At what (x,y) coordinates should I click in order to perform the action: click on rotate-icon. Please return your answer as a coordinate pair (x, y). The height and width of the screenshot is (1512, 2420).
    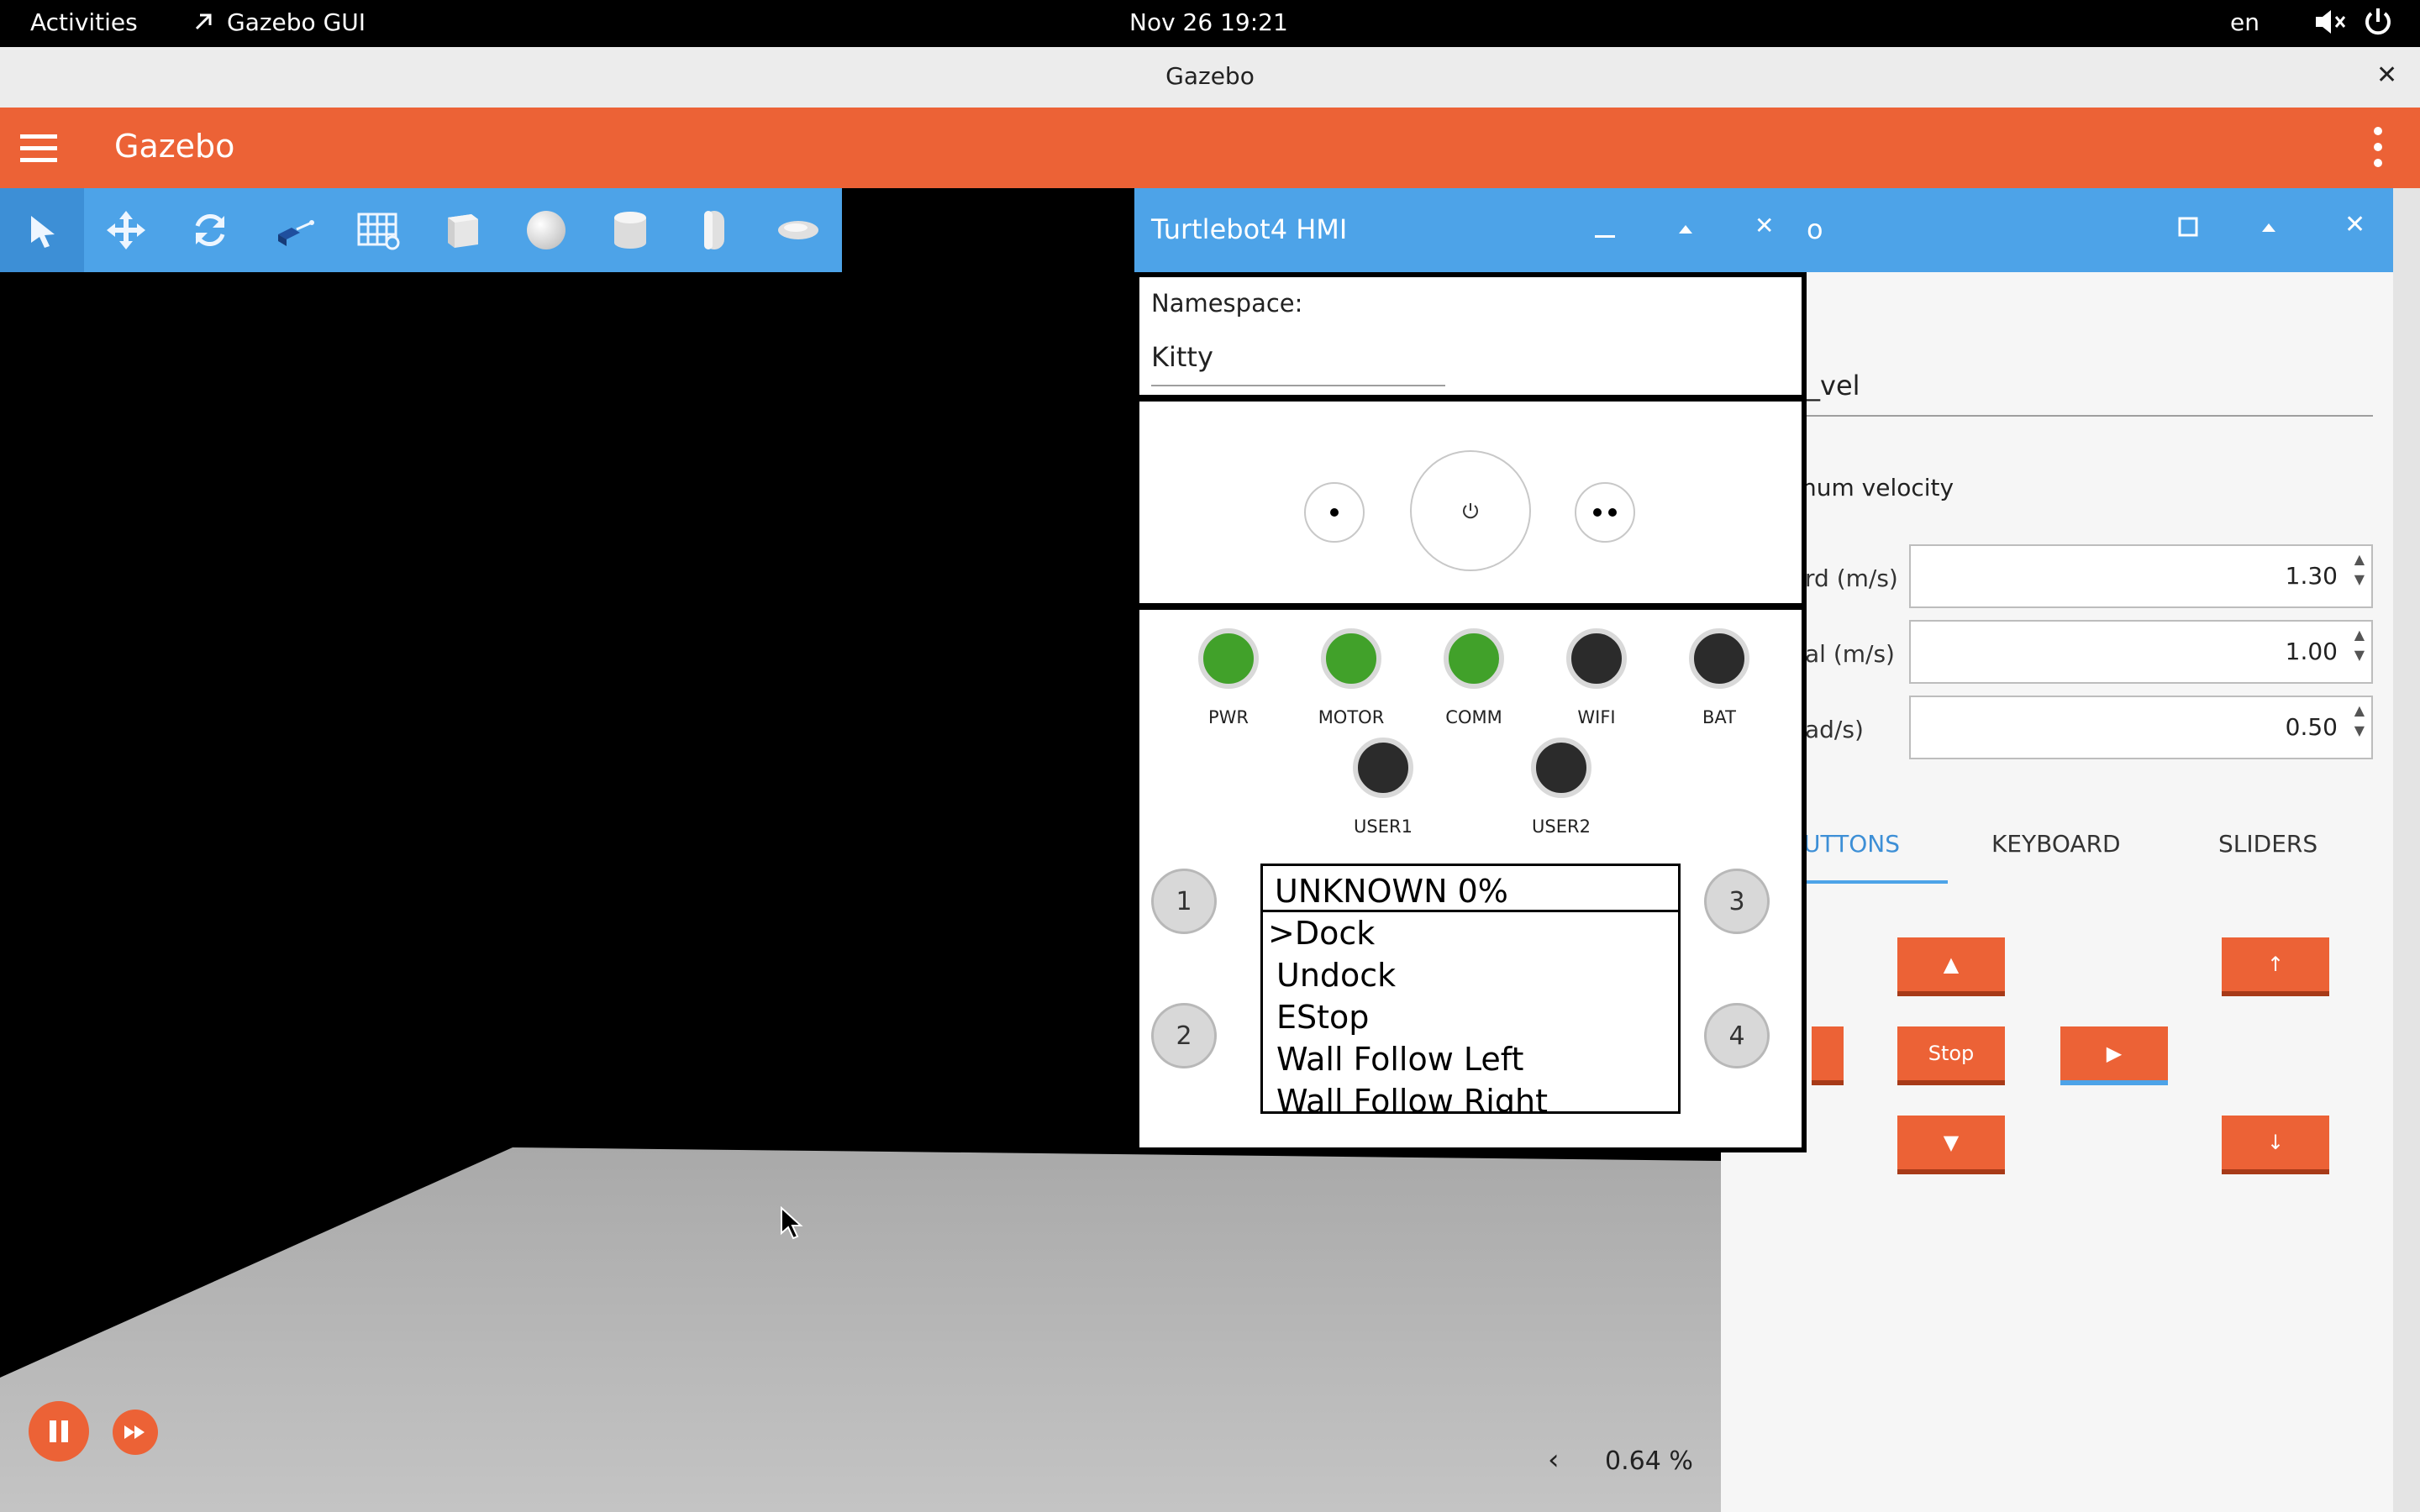
    Looking at the image, I should click on (210, 230).